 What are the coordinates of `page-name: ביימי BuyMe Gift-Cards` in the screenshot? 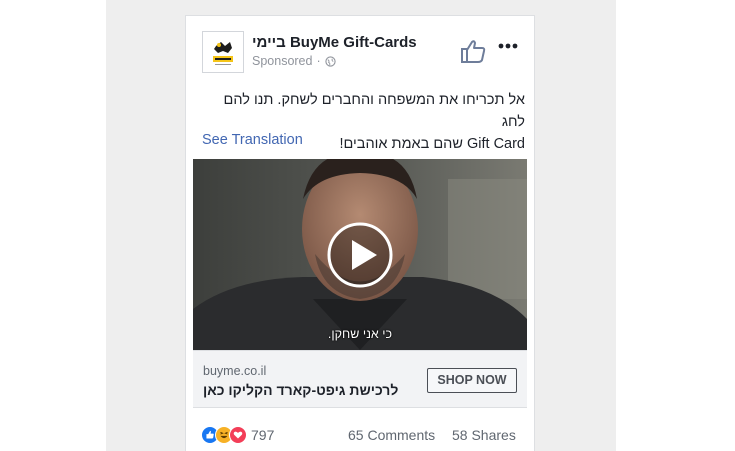 It's located at (334, 42).